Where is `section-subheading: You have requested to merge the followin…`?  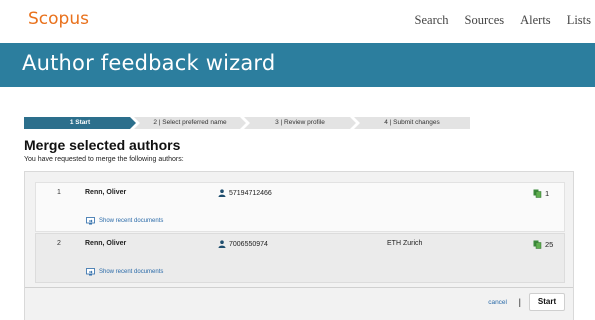
section-subheading: You have requested to merge the followin… is located at coordinates (104, 159).